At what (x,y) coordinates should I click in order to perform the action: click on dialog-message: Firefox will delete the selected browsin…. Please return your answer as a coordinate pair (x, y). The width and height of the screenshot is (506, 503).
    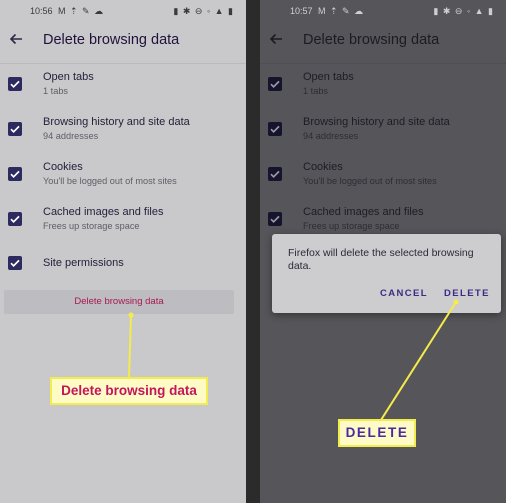
    Looking at the image, I should click on (381, 259).